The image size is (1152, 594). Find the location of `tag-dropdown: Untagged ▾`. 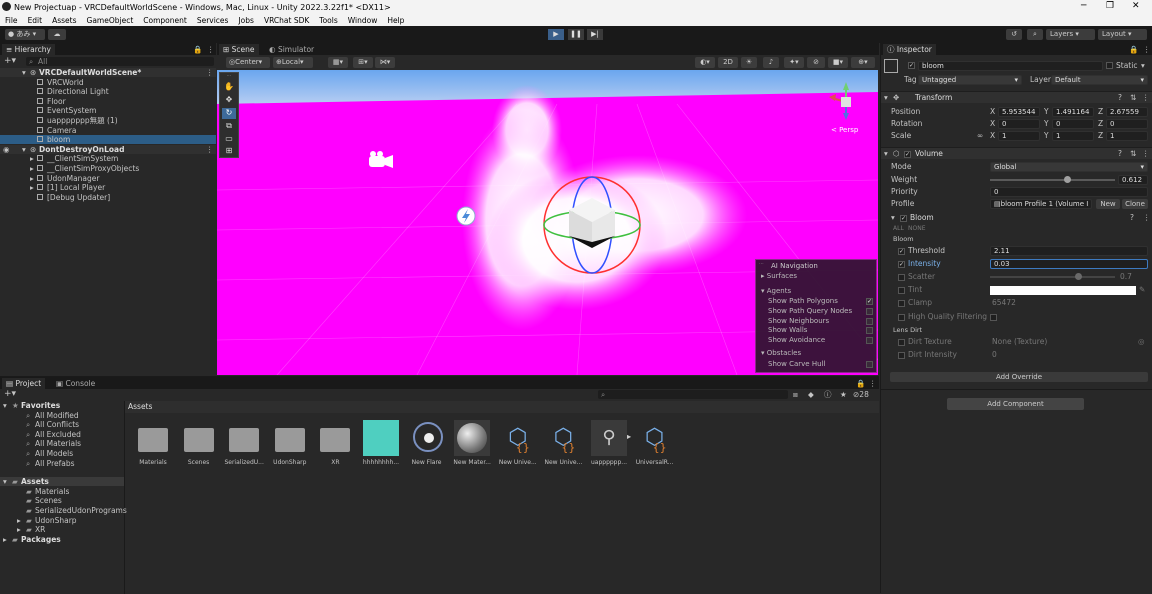

tag-dropdown: Untagged ▾ is located at coordinates (970, 80).